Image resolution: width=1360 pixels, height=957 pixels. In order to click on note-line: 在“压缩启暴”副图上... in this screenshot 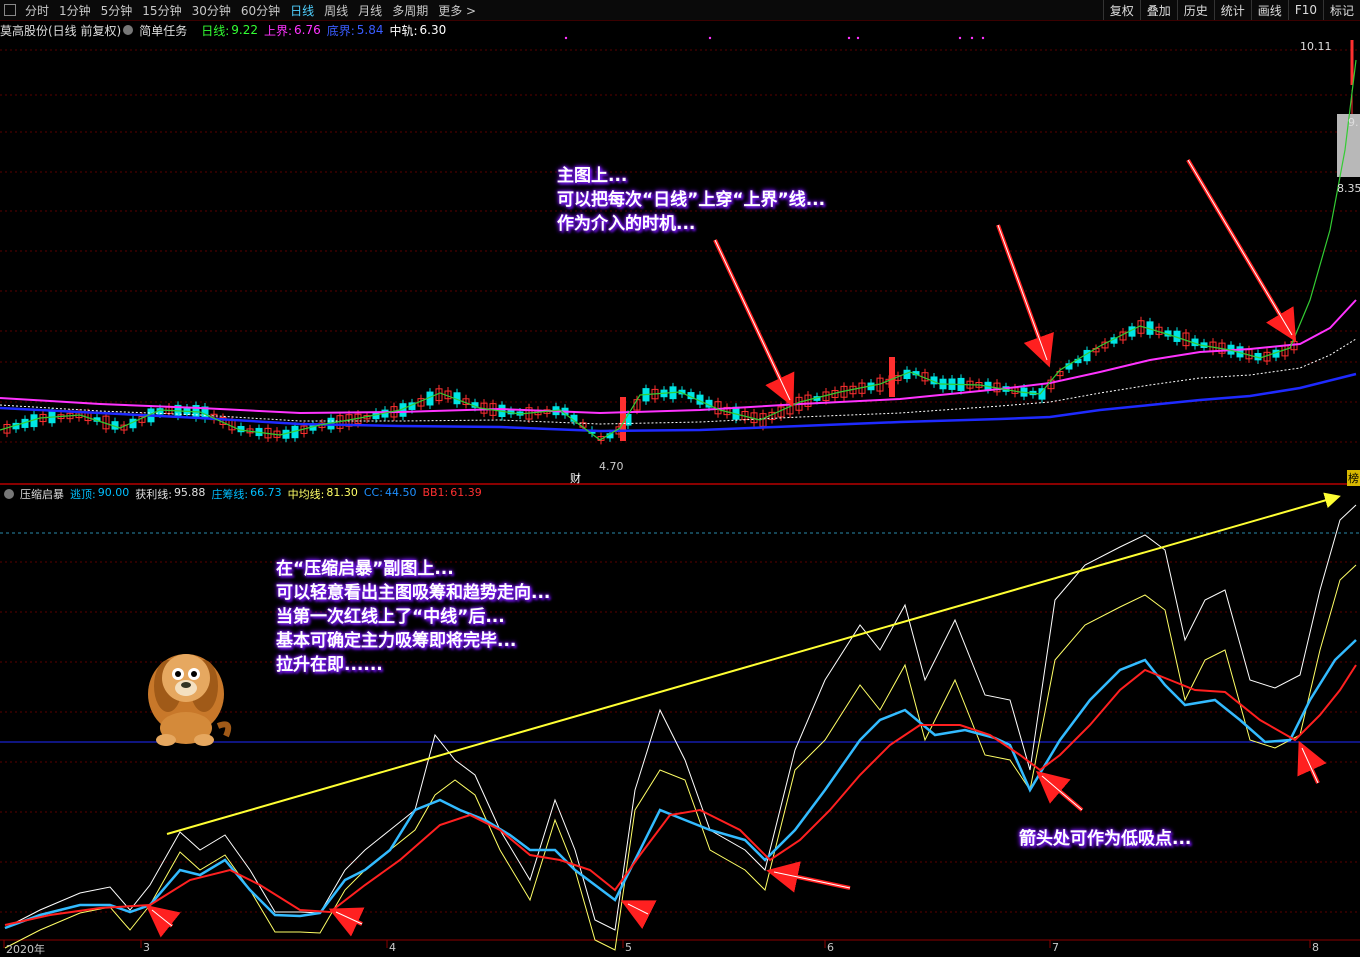, I will do `click(365, 569)`.